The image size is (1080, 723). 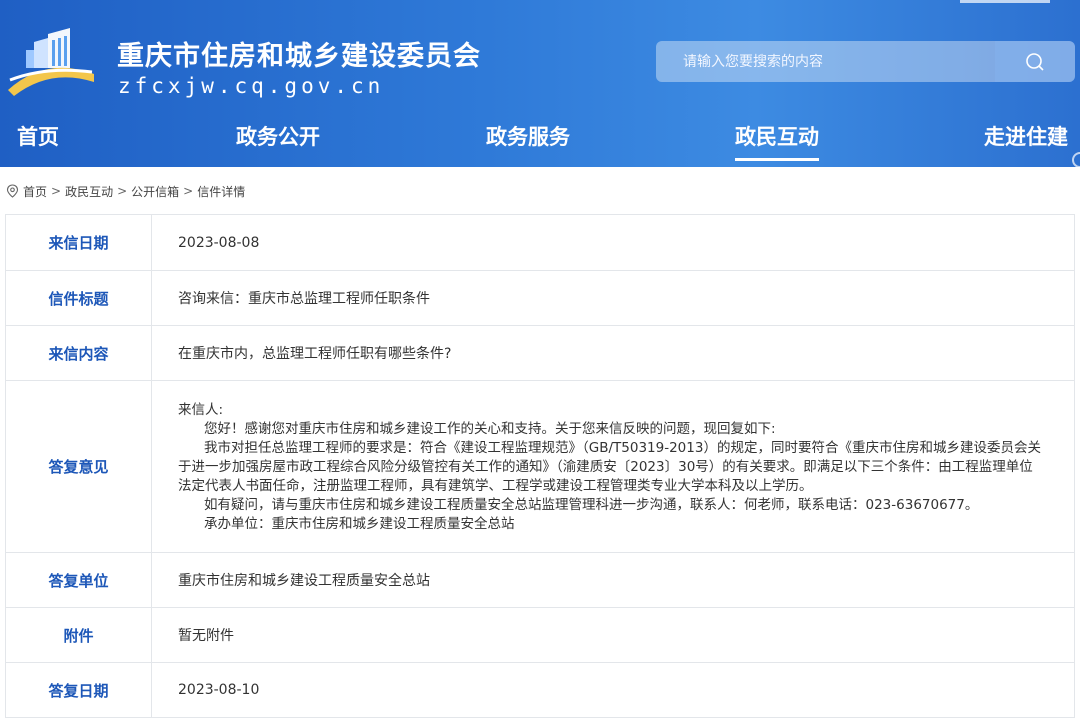 What do you see at coordinates (78, 635) in the screenshot?
I see `attachment-label: 附件` at bounding box center [78, 635].